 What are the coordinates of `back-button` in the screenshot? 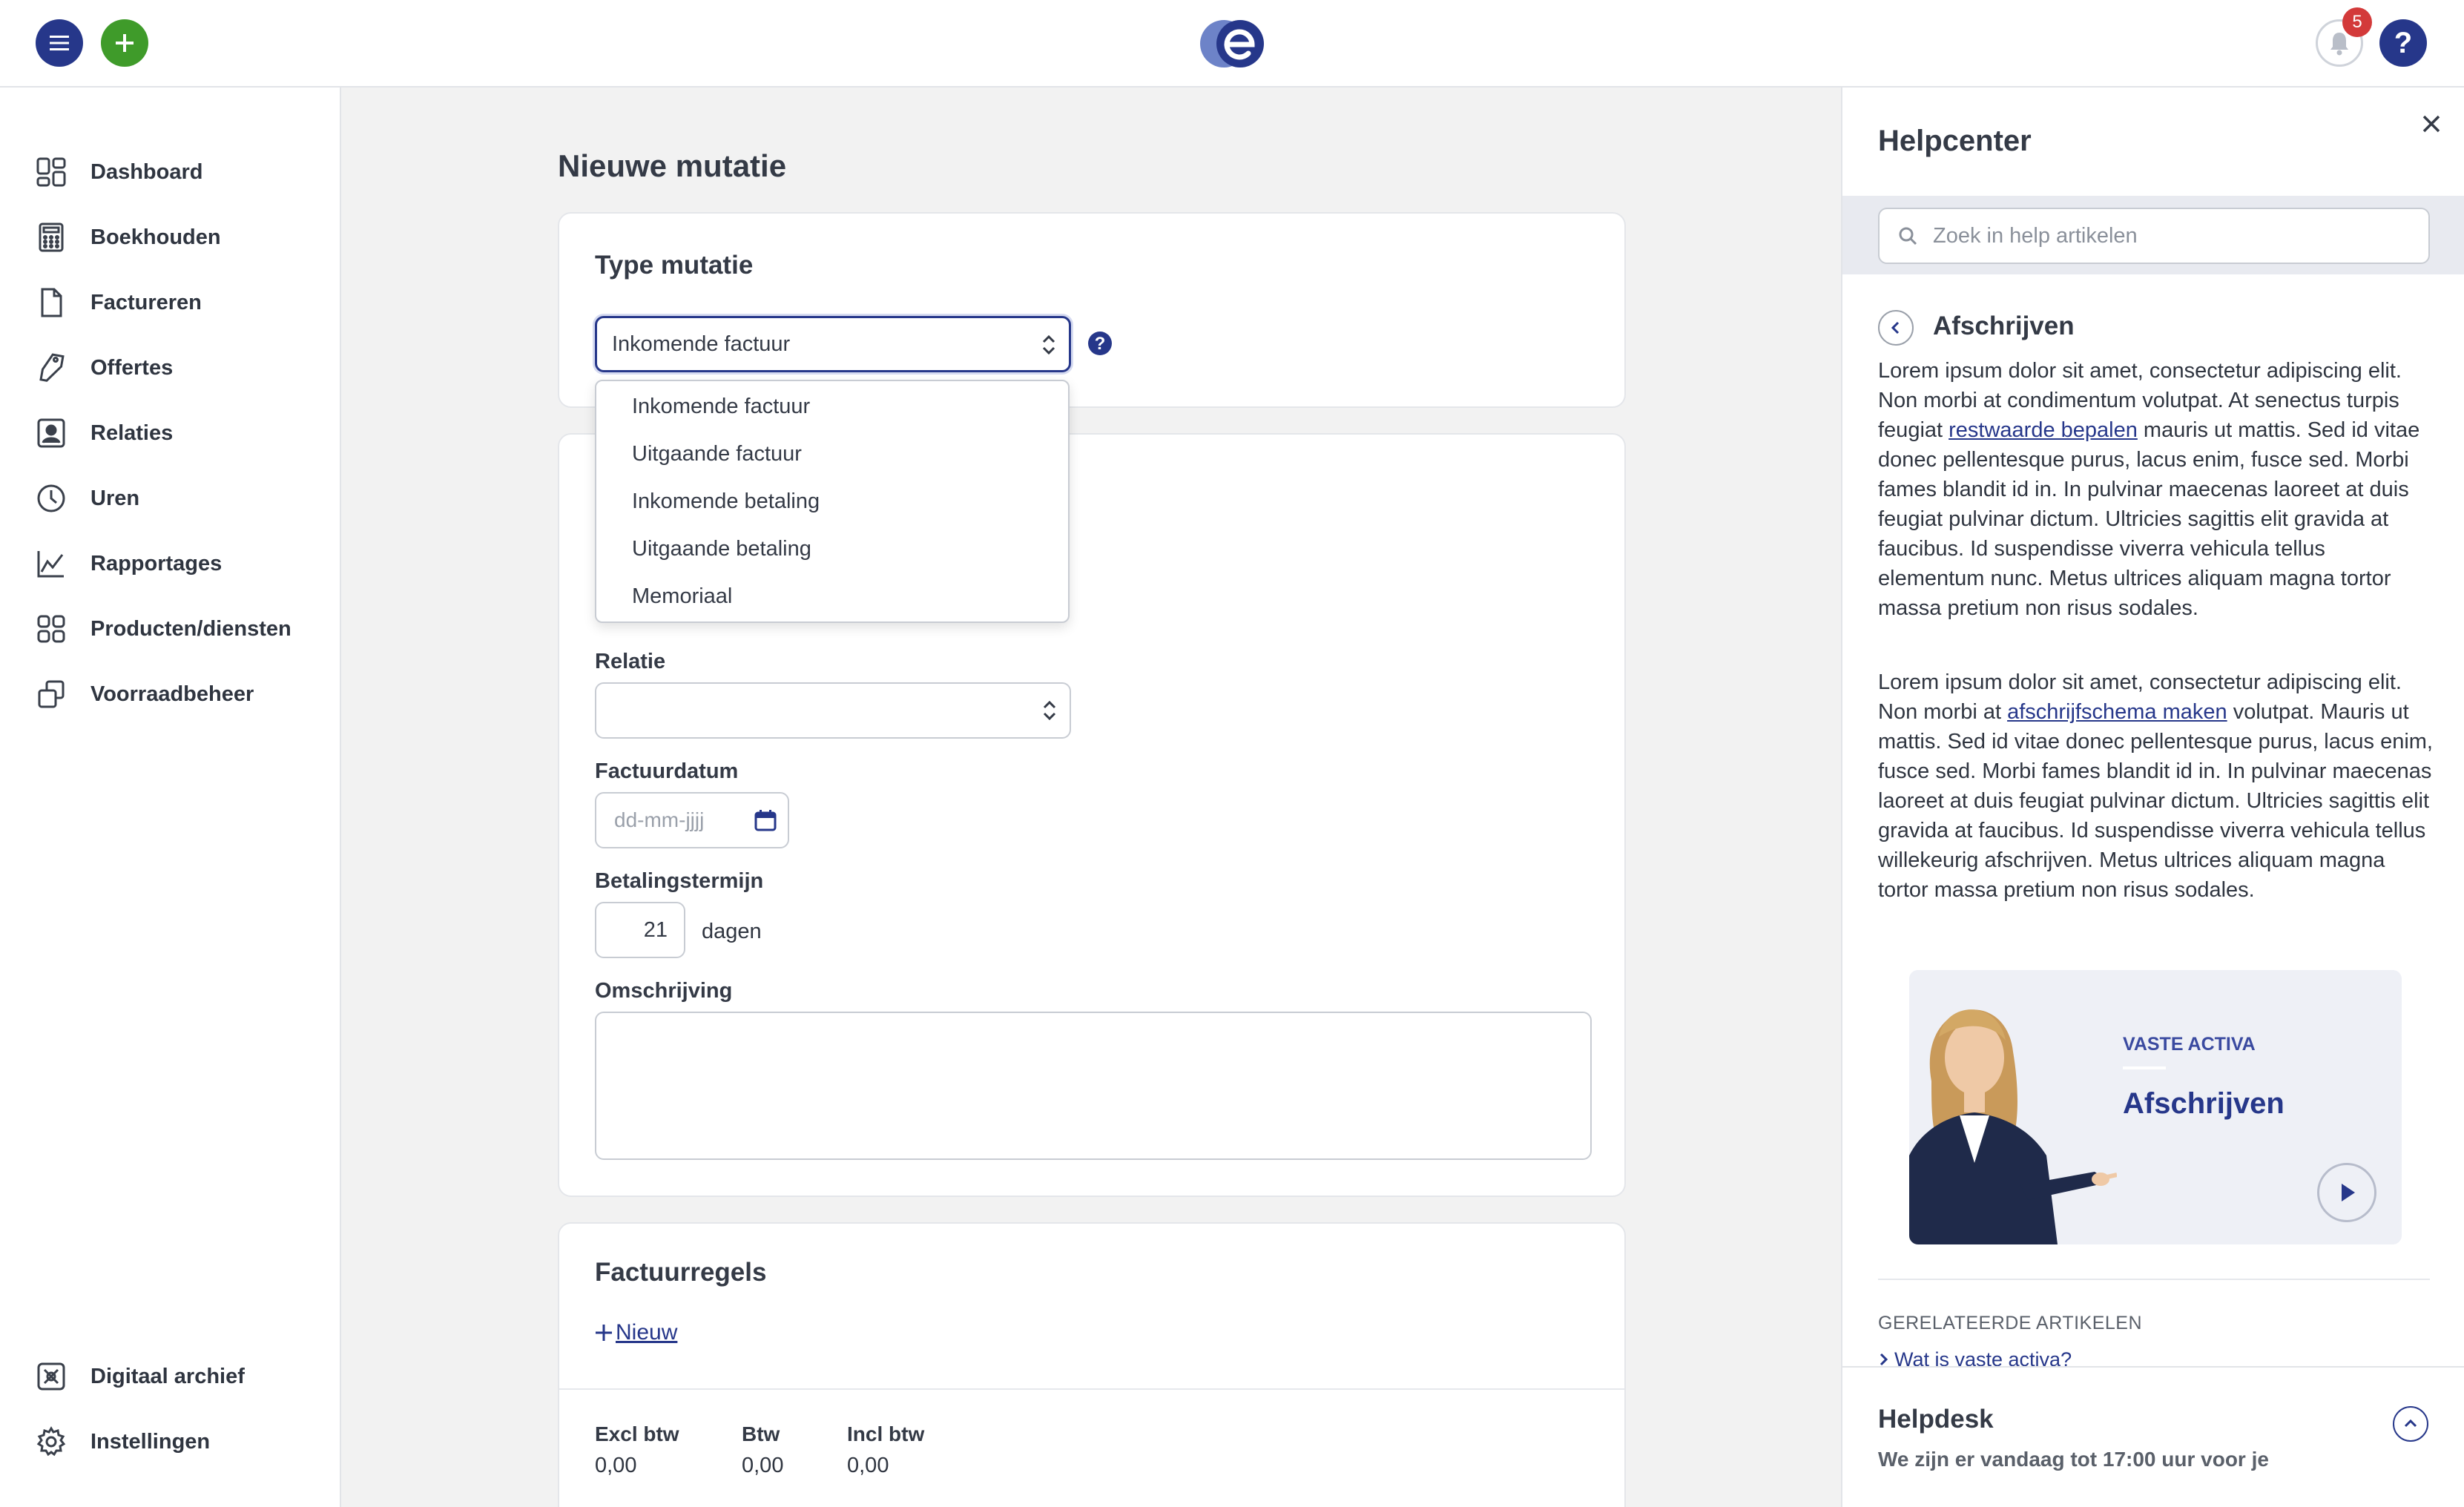 It's located at (1896, 328).